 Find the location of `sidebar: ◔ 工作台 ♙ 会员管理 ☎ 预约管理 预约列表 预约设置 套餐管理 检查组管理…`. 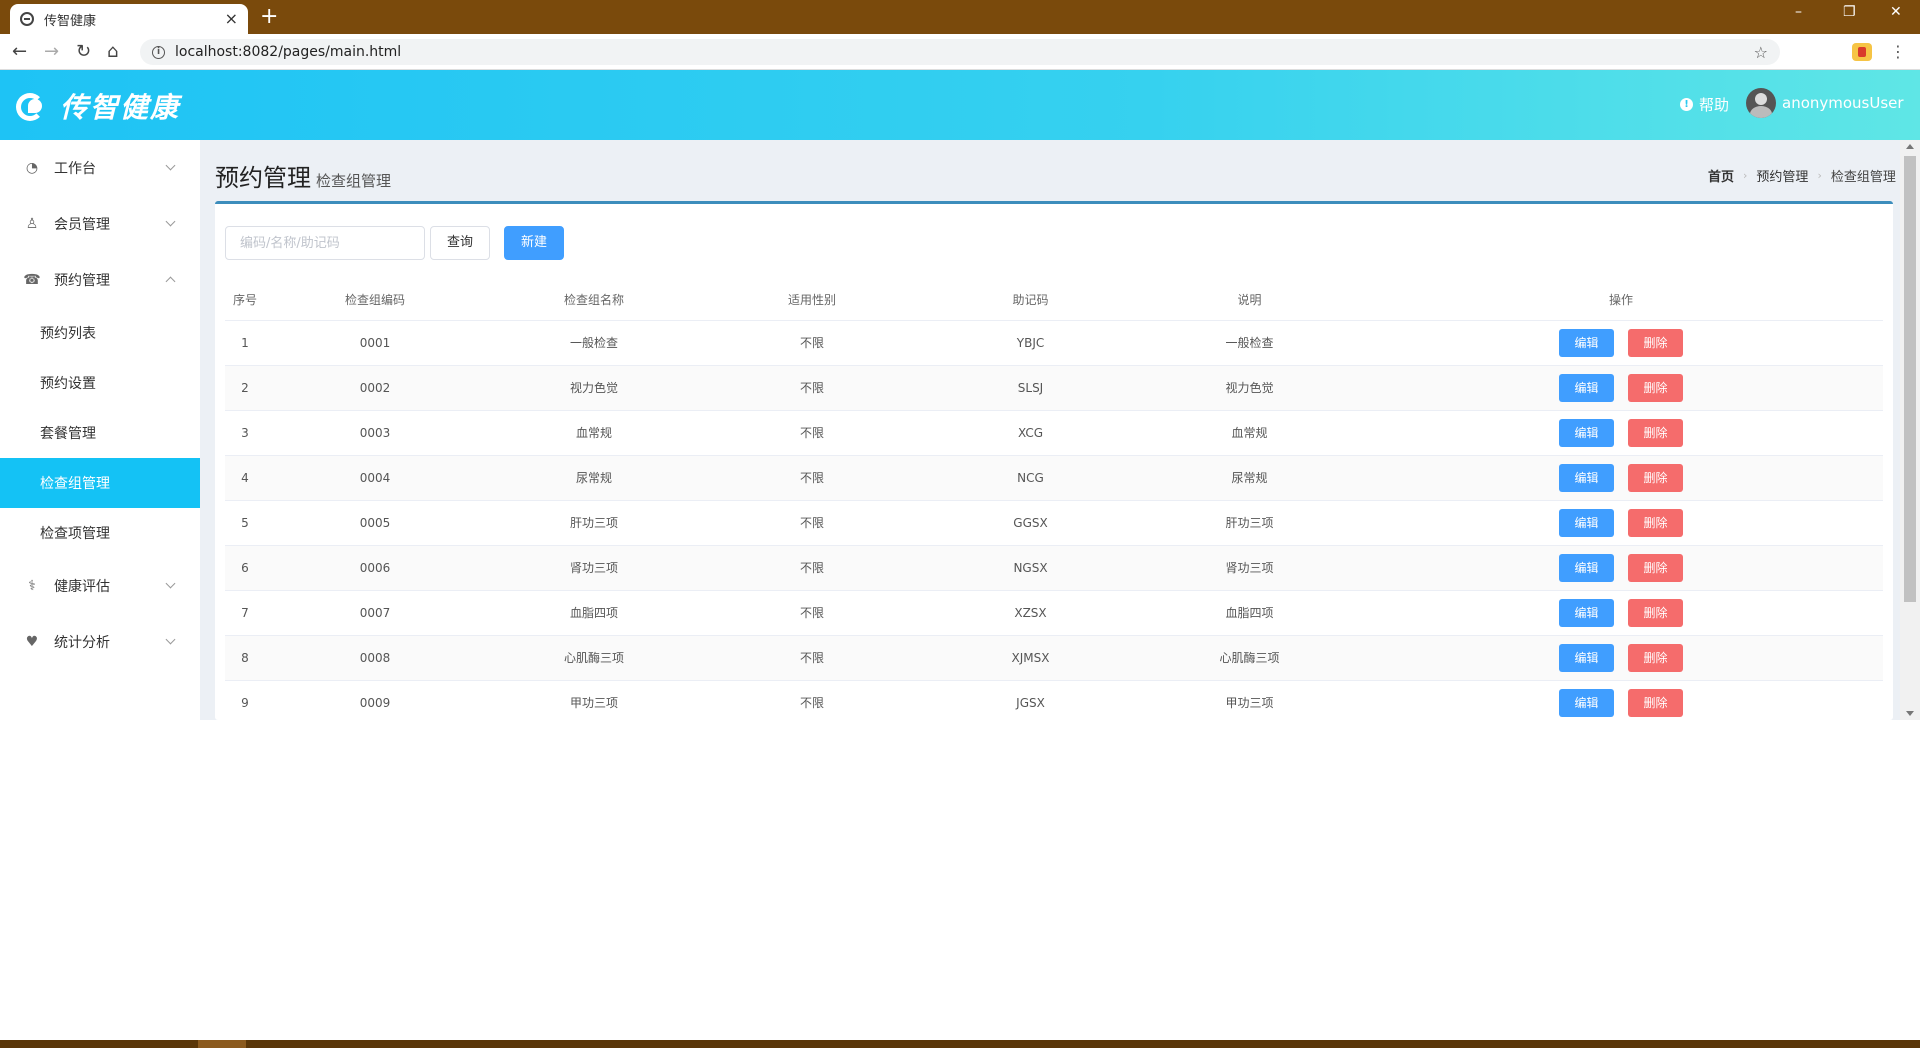

sidebar: ◔ 工作台 ♙ 会员管理 ☎ 预约管理 预约列表 预约设置 套餐管理 检查组管理… is located at coordinates (100, 430).